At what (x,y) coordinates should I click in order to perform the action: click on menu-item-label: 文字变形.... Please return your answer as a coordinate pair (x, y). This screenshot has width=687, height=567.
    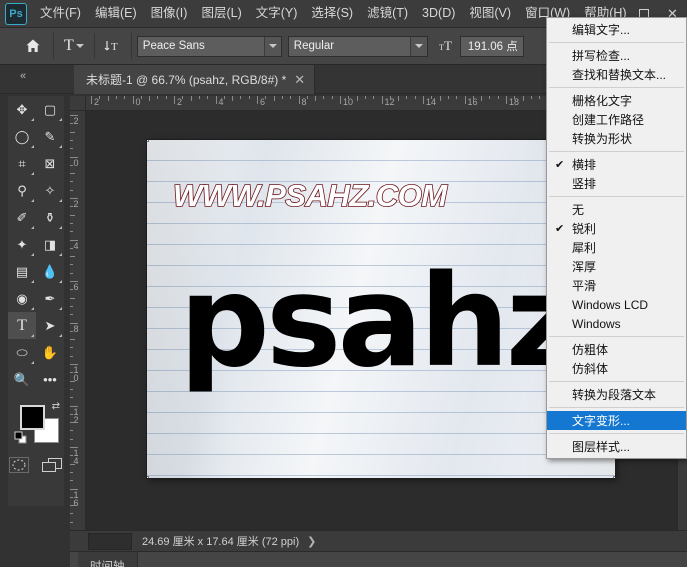
    Looking at the image, I should click on (601, 421).